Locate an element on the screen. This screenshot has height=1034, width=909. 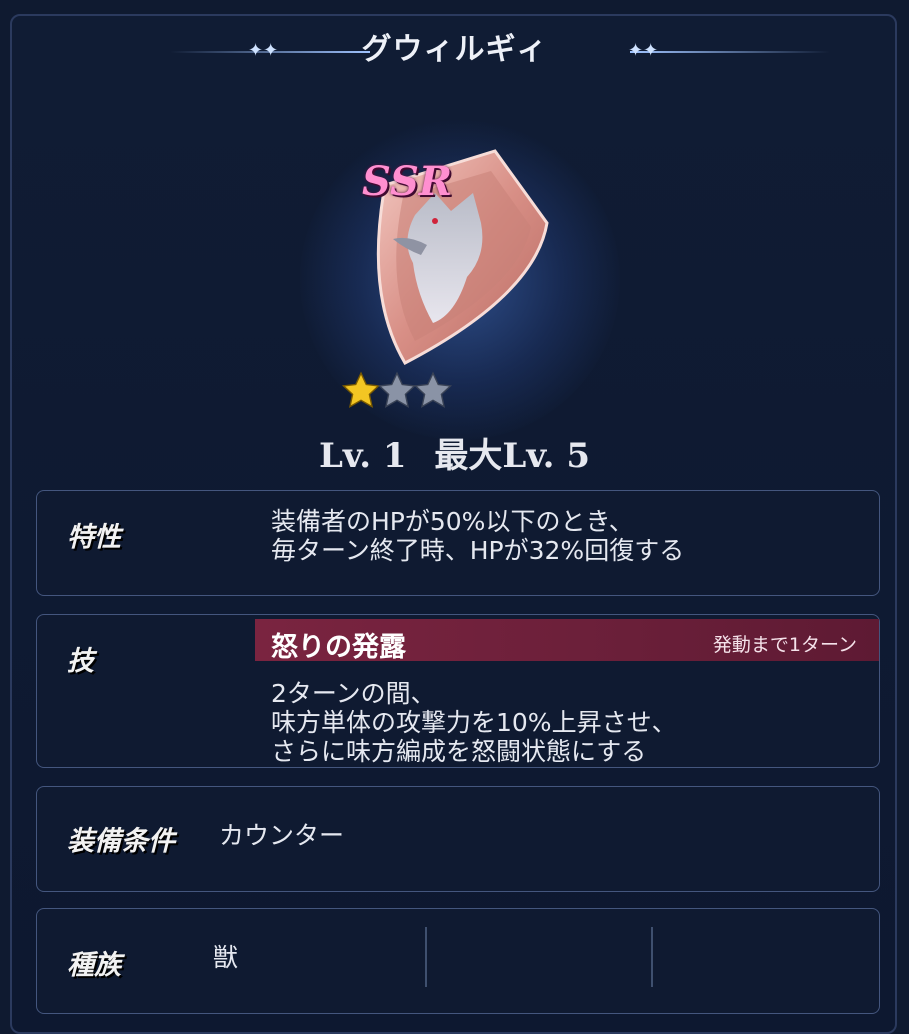
trait-panel: 特性 装備者のHPが50%以下のとき、 毎ターン終了時、HPが32%回復する is located at coordinates (458, 543).